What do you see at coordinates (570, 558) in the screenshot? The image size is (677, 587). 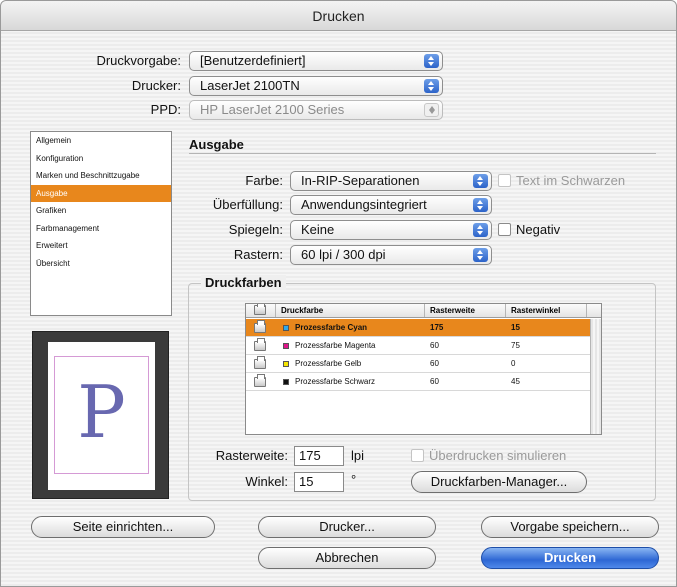 I see `drucken-button: Drucken` at bounding box center [570, 558].